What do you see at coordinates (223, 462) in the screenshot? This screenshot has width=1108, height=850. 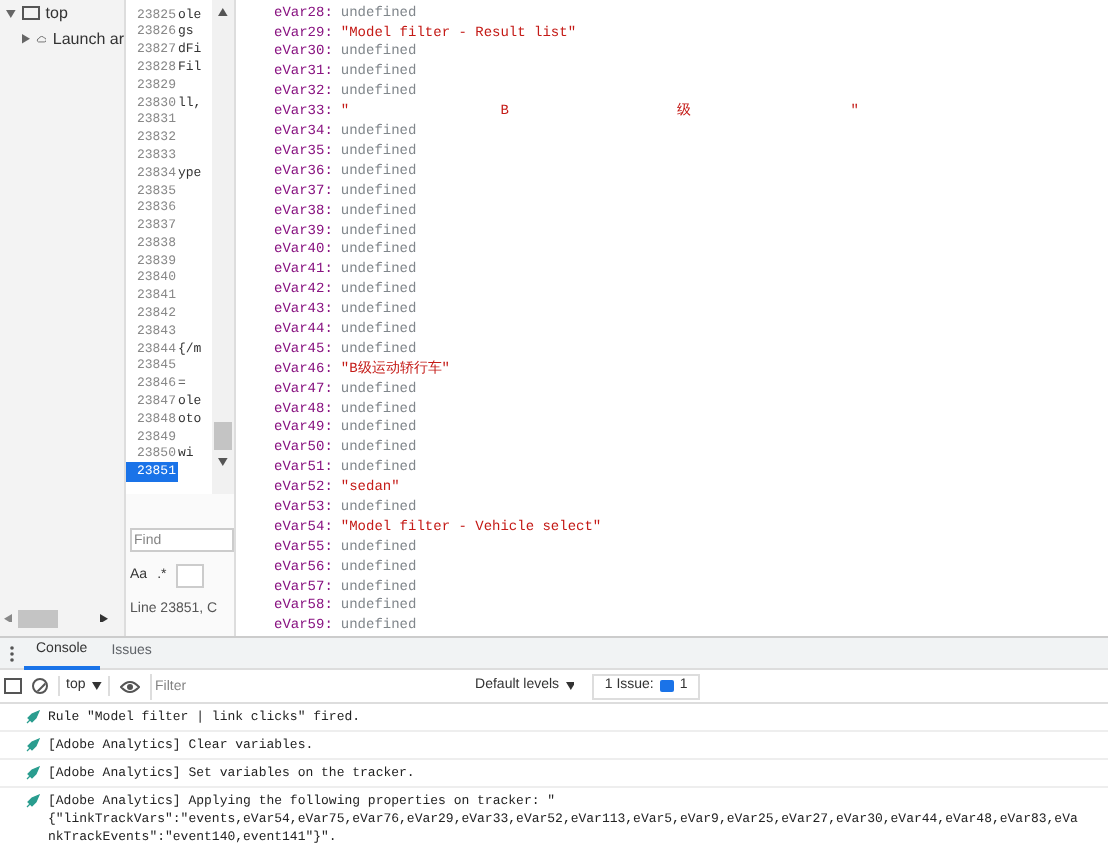 I see `scroll-down-icon` at bounding box center [223, 462].